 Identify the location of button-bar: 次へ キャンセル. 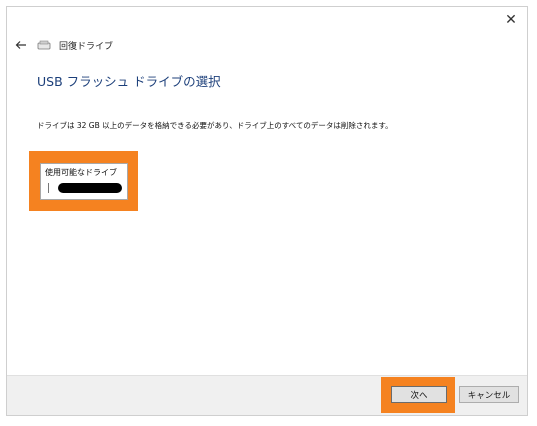
(267, 395).